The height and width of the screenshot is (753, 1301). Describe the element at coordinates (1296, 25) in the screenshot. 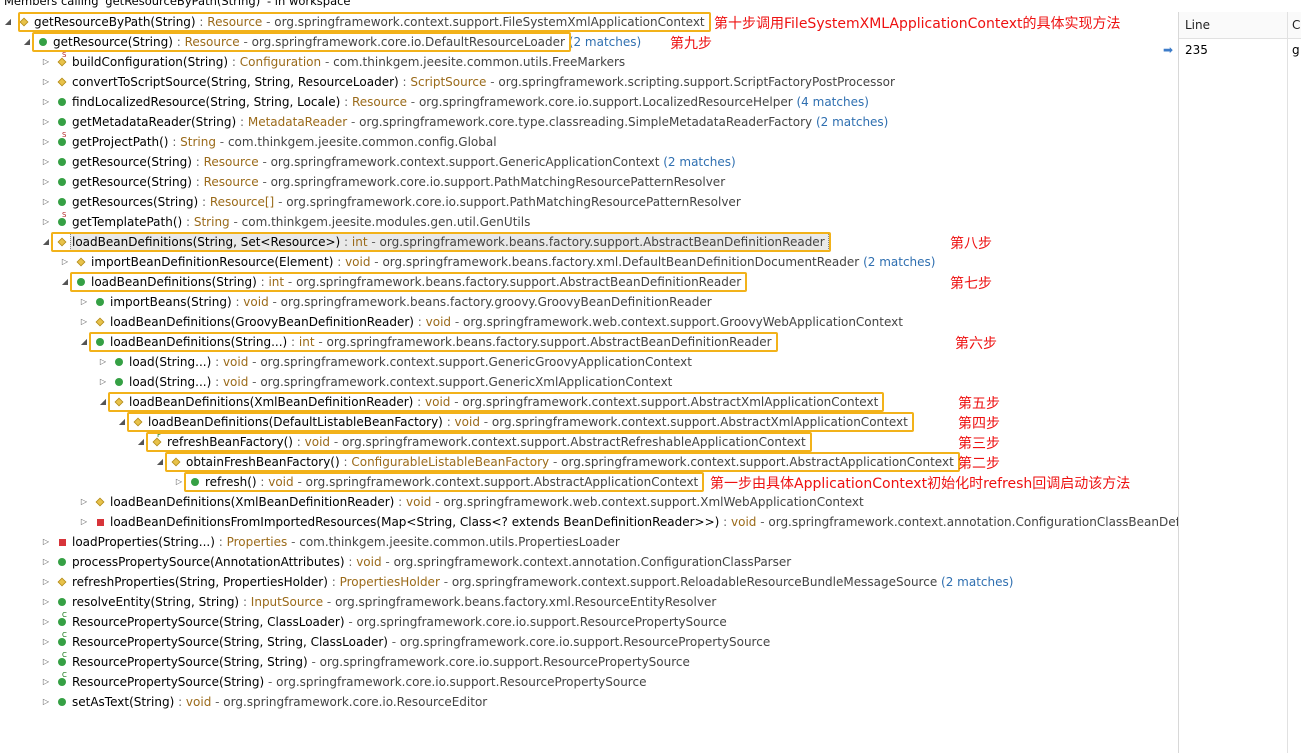

I see `column-header-call: C` at that location.